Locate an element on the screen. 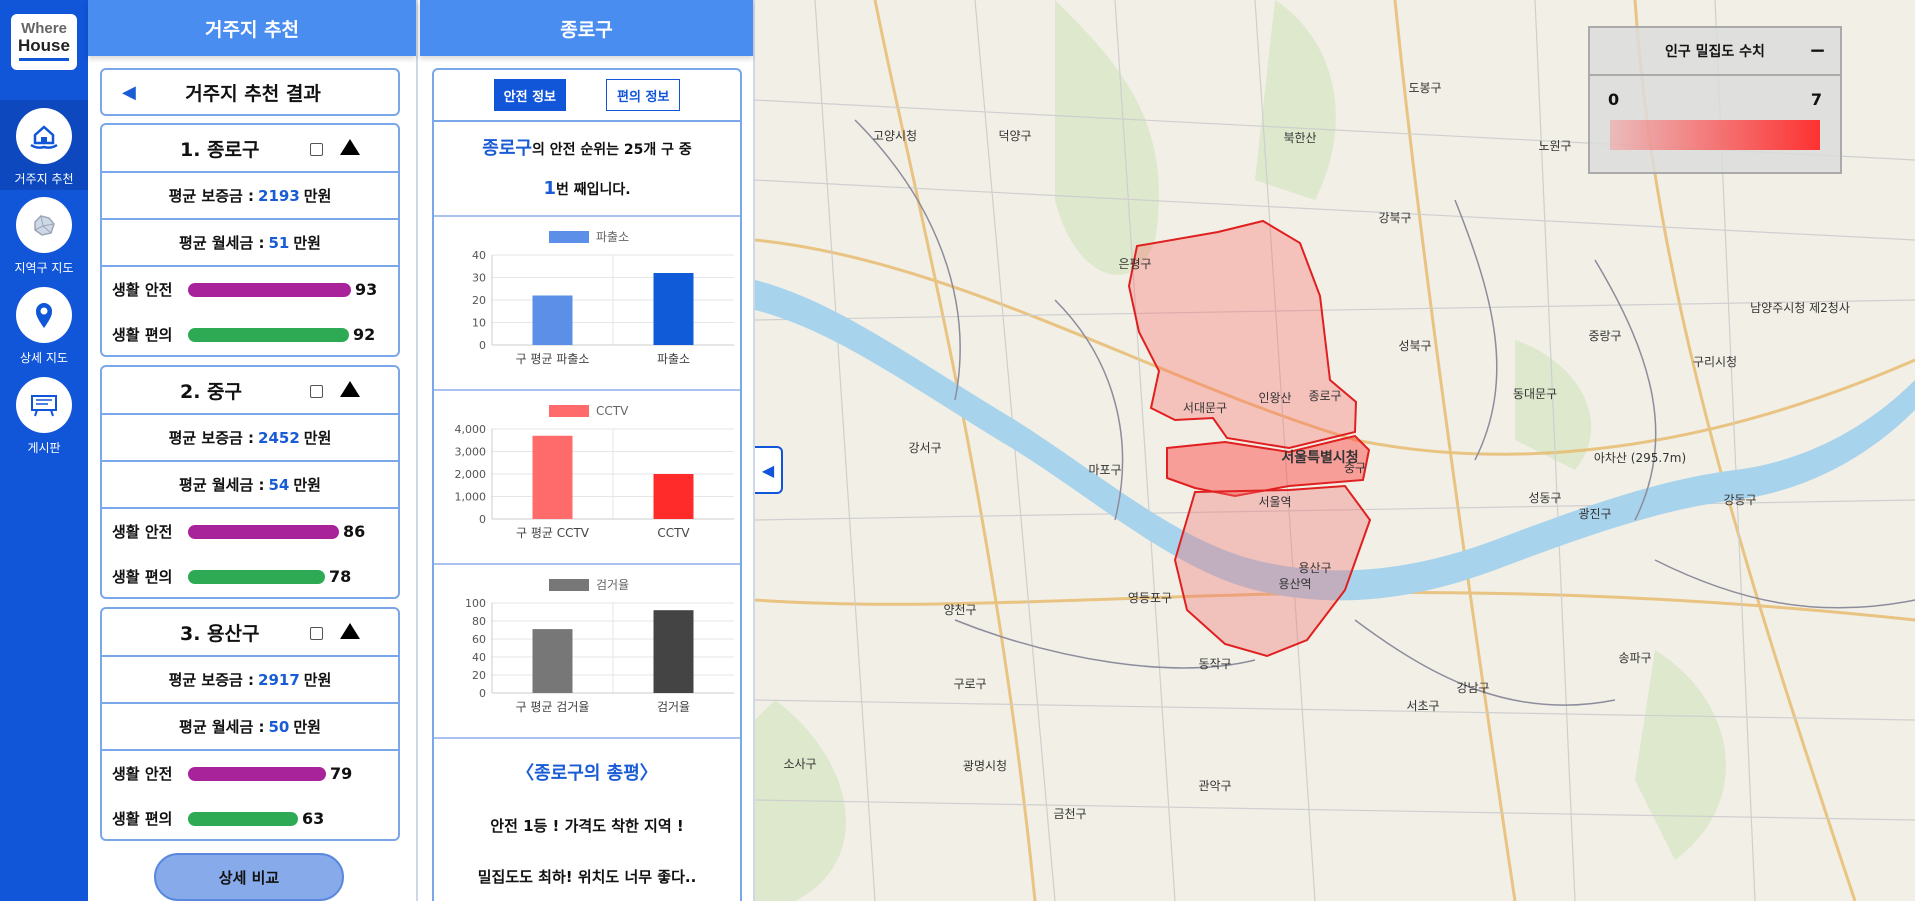  safety-label: 생활 안전 is located at coordinates (142, 532).